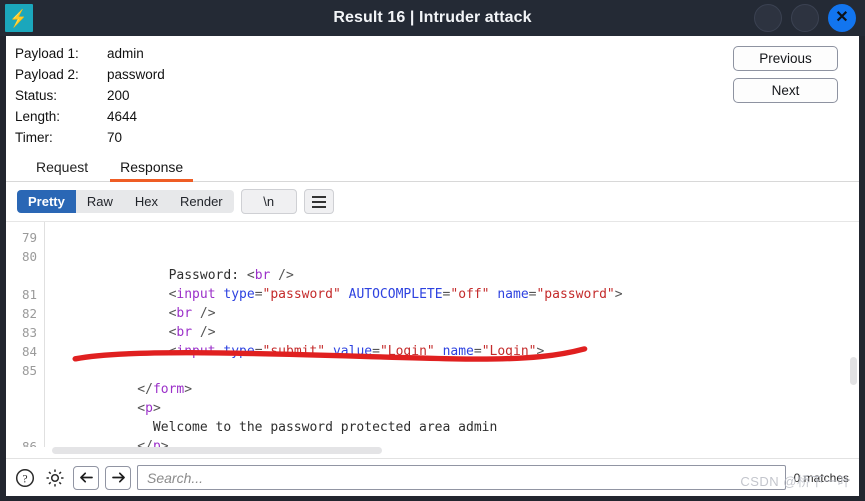 The height and width of the screenshot is (501, 865). What do you see at coordinates (29, 313) in the screenshot?
I see `line-number: 82` at bounding box center [29, 313].